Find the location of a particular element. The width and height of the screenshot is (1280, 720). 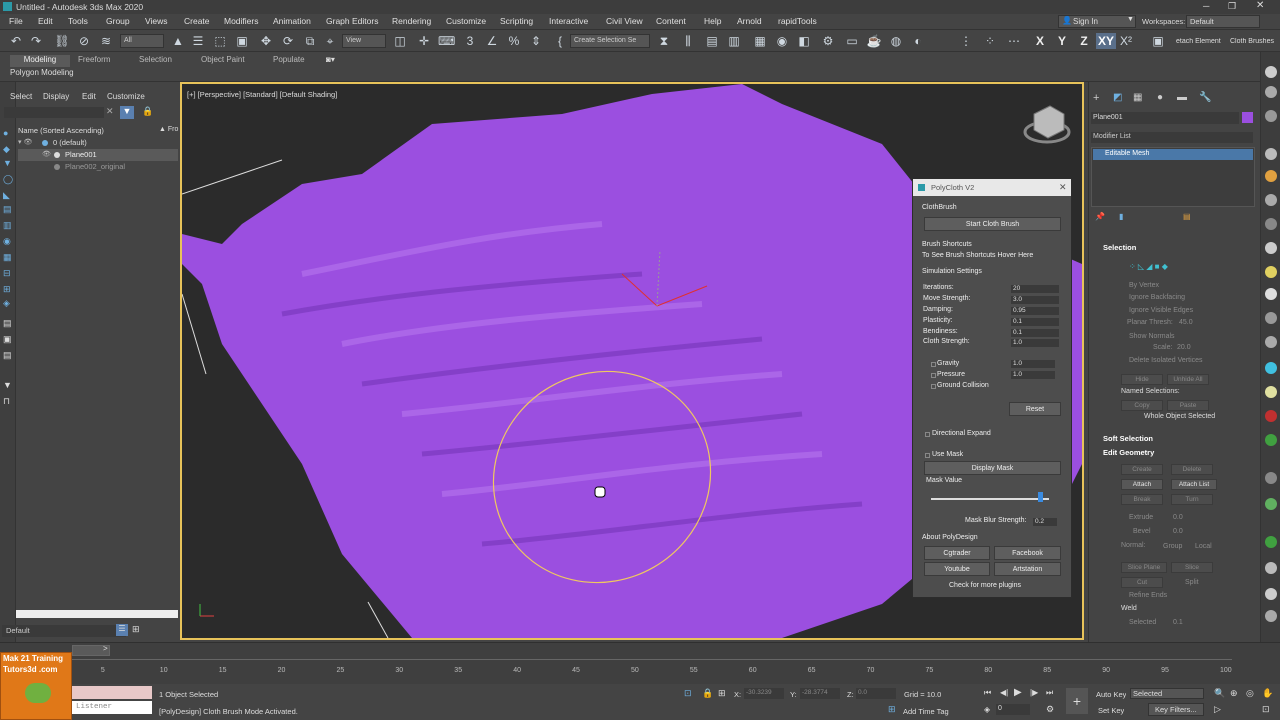

menu-modifiers: Modifiers is located at coordinates (241, 21).